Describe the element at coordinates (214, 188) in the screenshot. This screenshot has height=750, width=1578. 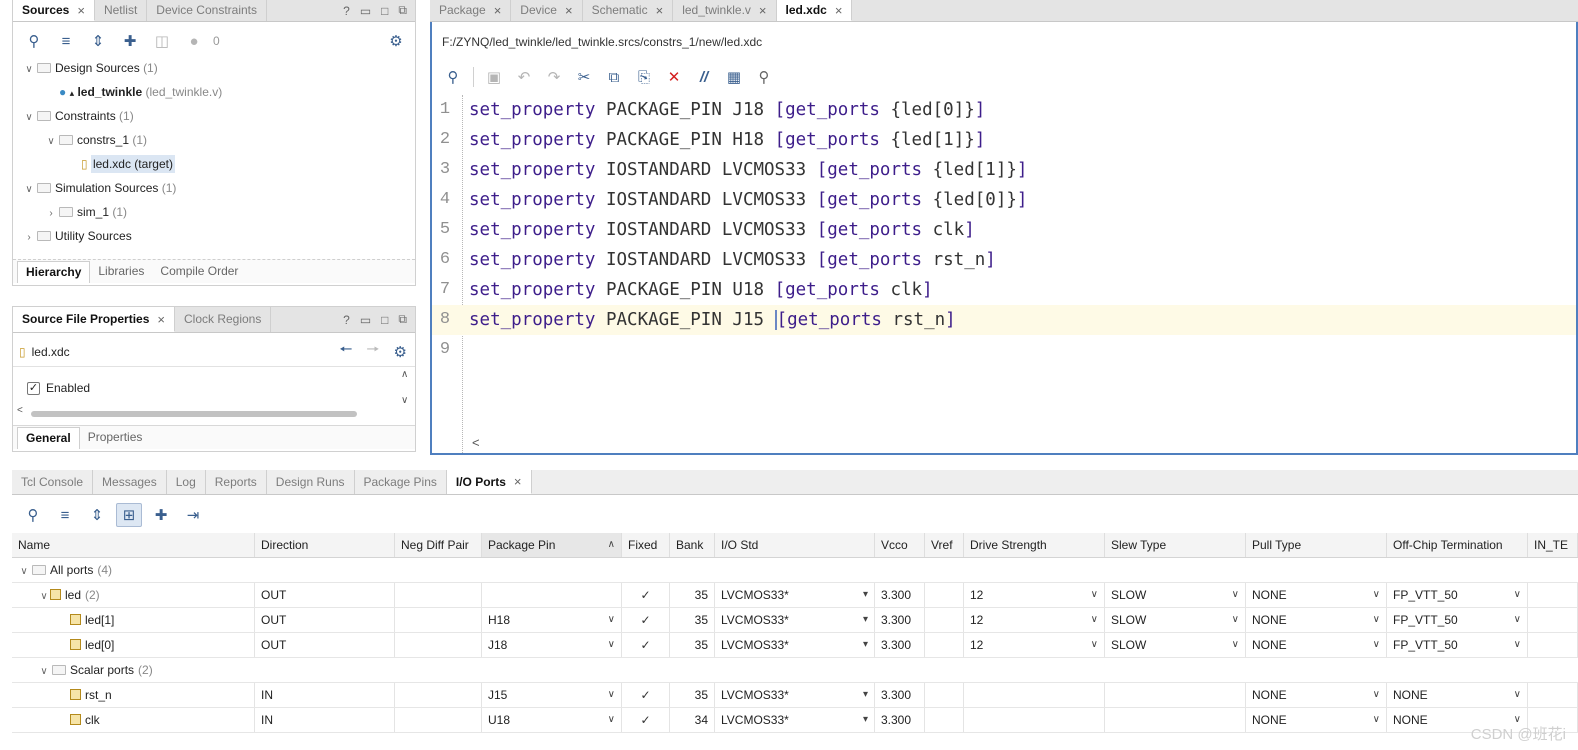
I see `tree-simulation-sources: ∨ Simulation Sources (1)` at that location.